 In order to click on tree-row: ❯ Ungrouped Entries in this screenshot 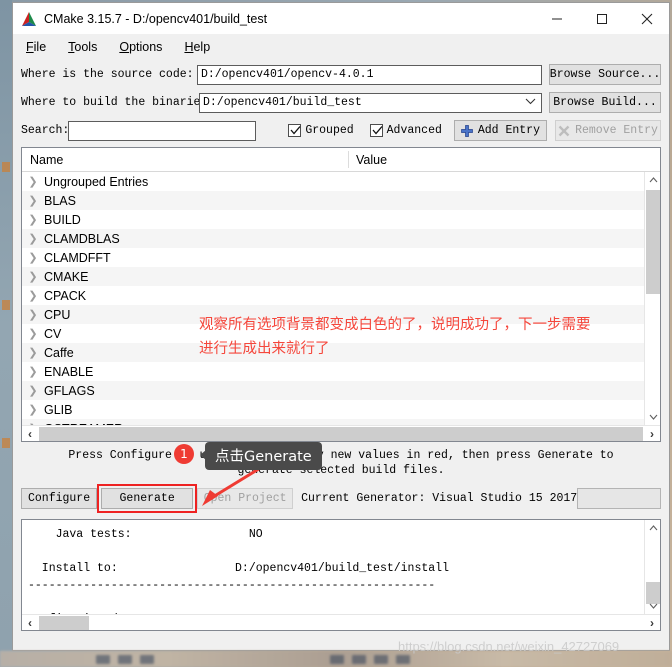, I will do `click(333, 181)`.